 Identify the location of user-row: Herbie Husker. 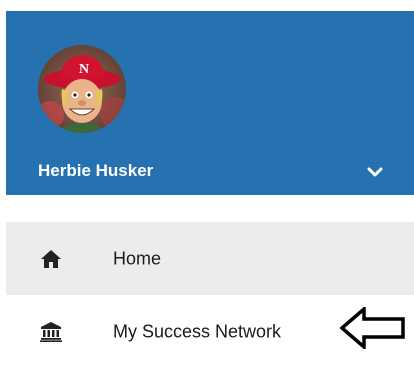
(226, 172).